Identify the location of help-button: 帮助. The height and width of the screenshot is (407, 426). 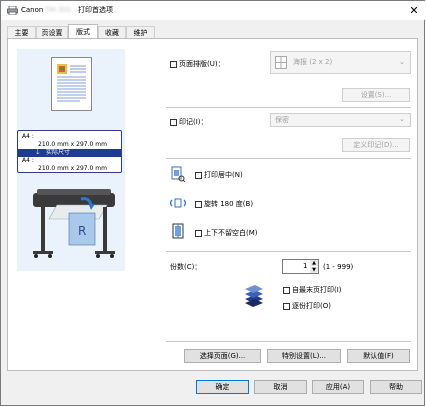
(396, 387).